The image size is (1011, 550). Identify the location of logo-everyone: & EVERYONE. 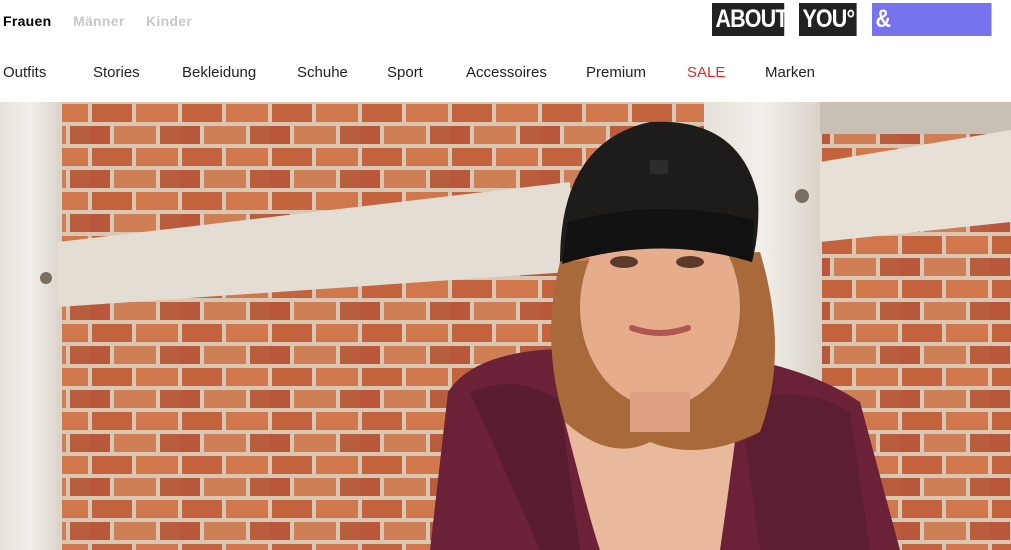
(932, 34).